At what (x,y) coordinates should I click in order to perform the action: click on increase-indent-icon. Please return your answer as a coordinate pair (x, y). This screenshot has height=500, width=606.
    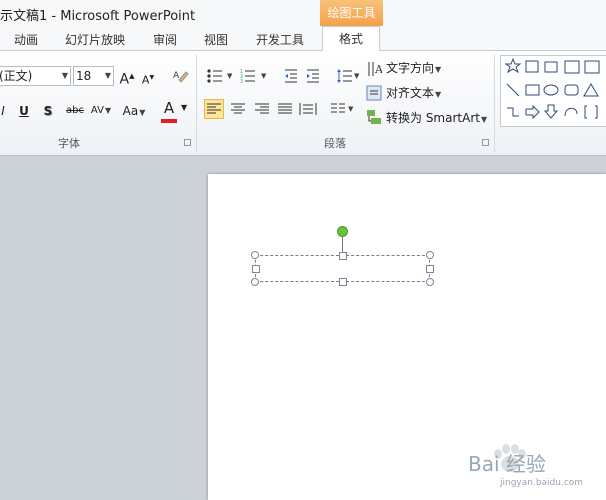
    Looking at the image, I should click on (313, 76).